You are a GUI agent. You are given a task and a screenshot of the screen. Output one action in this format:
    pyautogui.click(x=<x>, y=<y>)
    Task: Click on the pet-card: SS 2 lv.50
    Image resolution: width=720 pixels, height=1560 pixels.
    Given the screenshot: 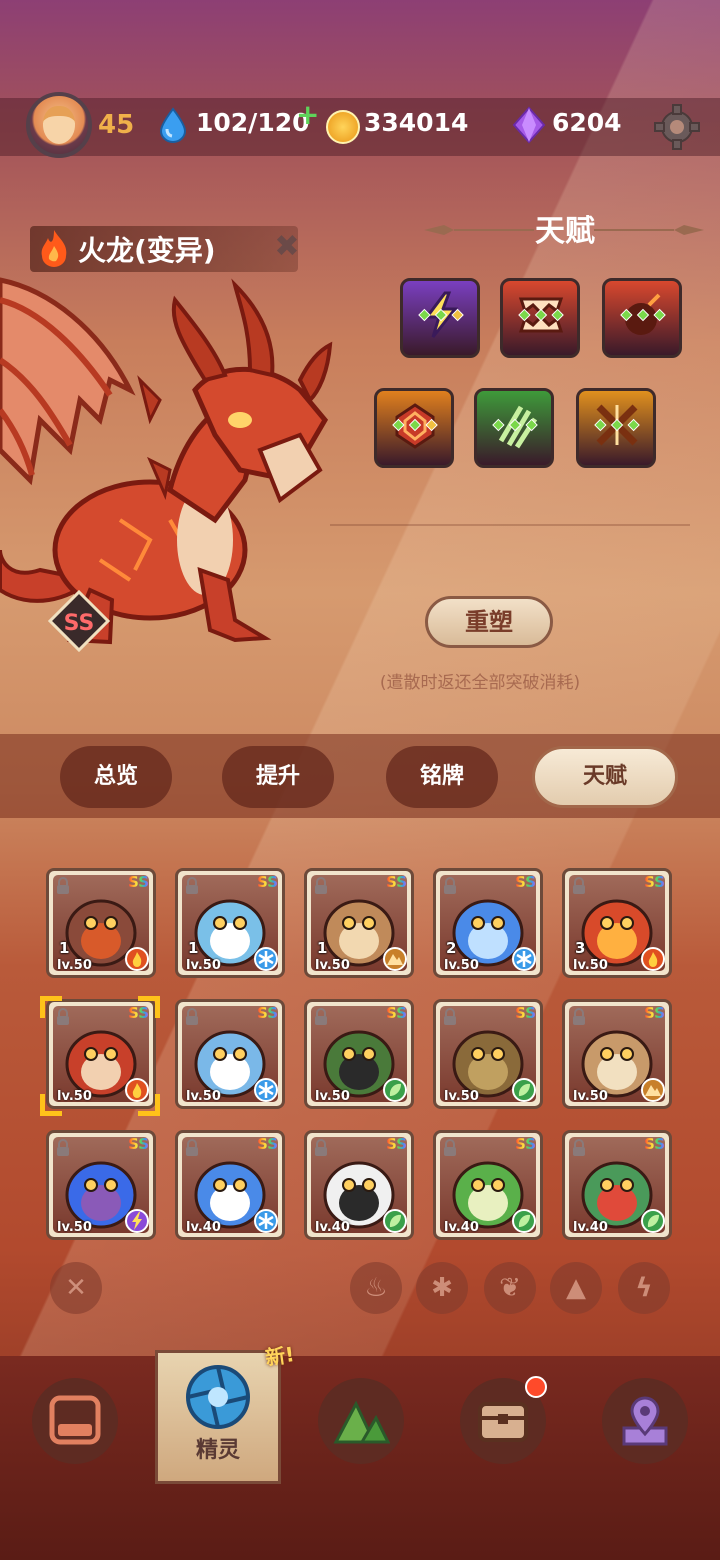 What is the action you would take?
    pyautogui.click(x=488, y=923)
    